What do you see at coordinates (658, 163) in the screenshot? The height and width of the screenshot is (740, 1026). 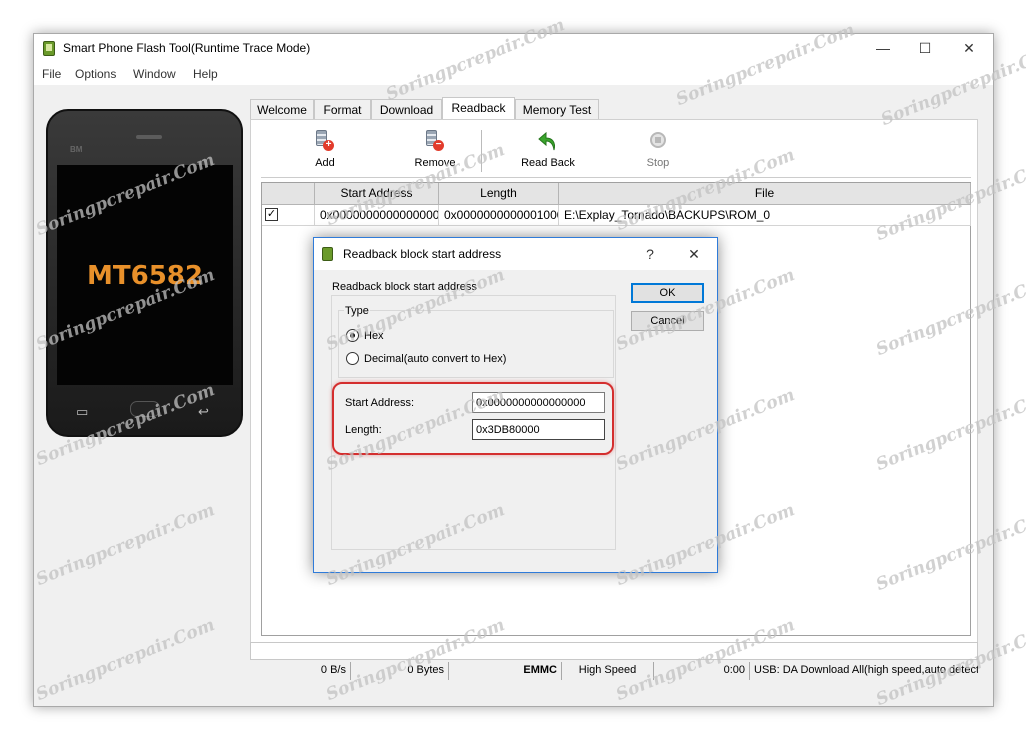 I see `stop-label: Stop` at bounding box center [658, 163].